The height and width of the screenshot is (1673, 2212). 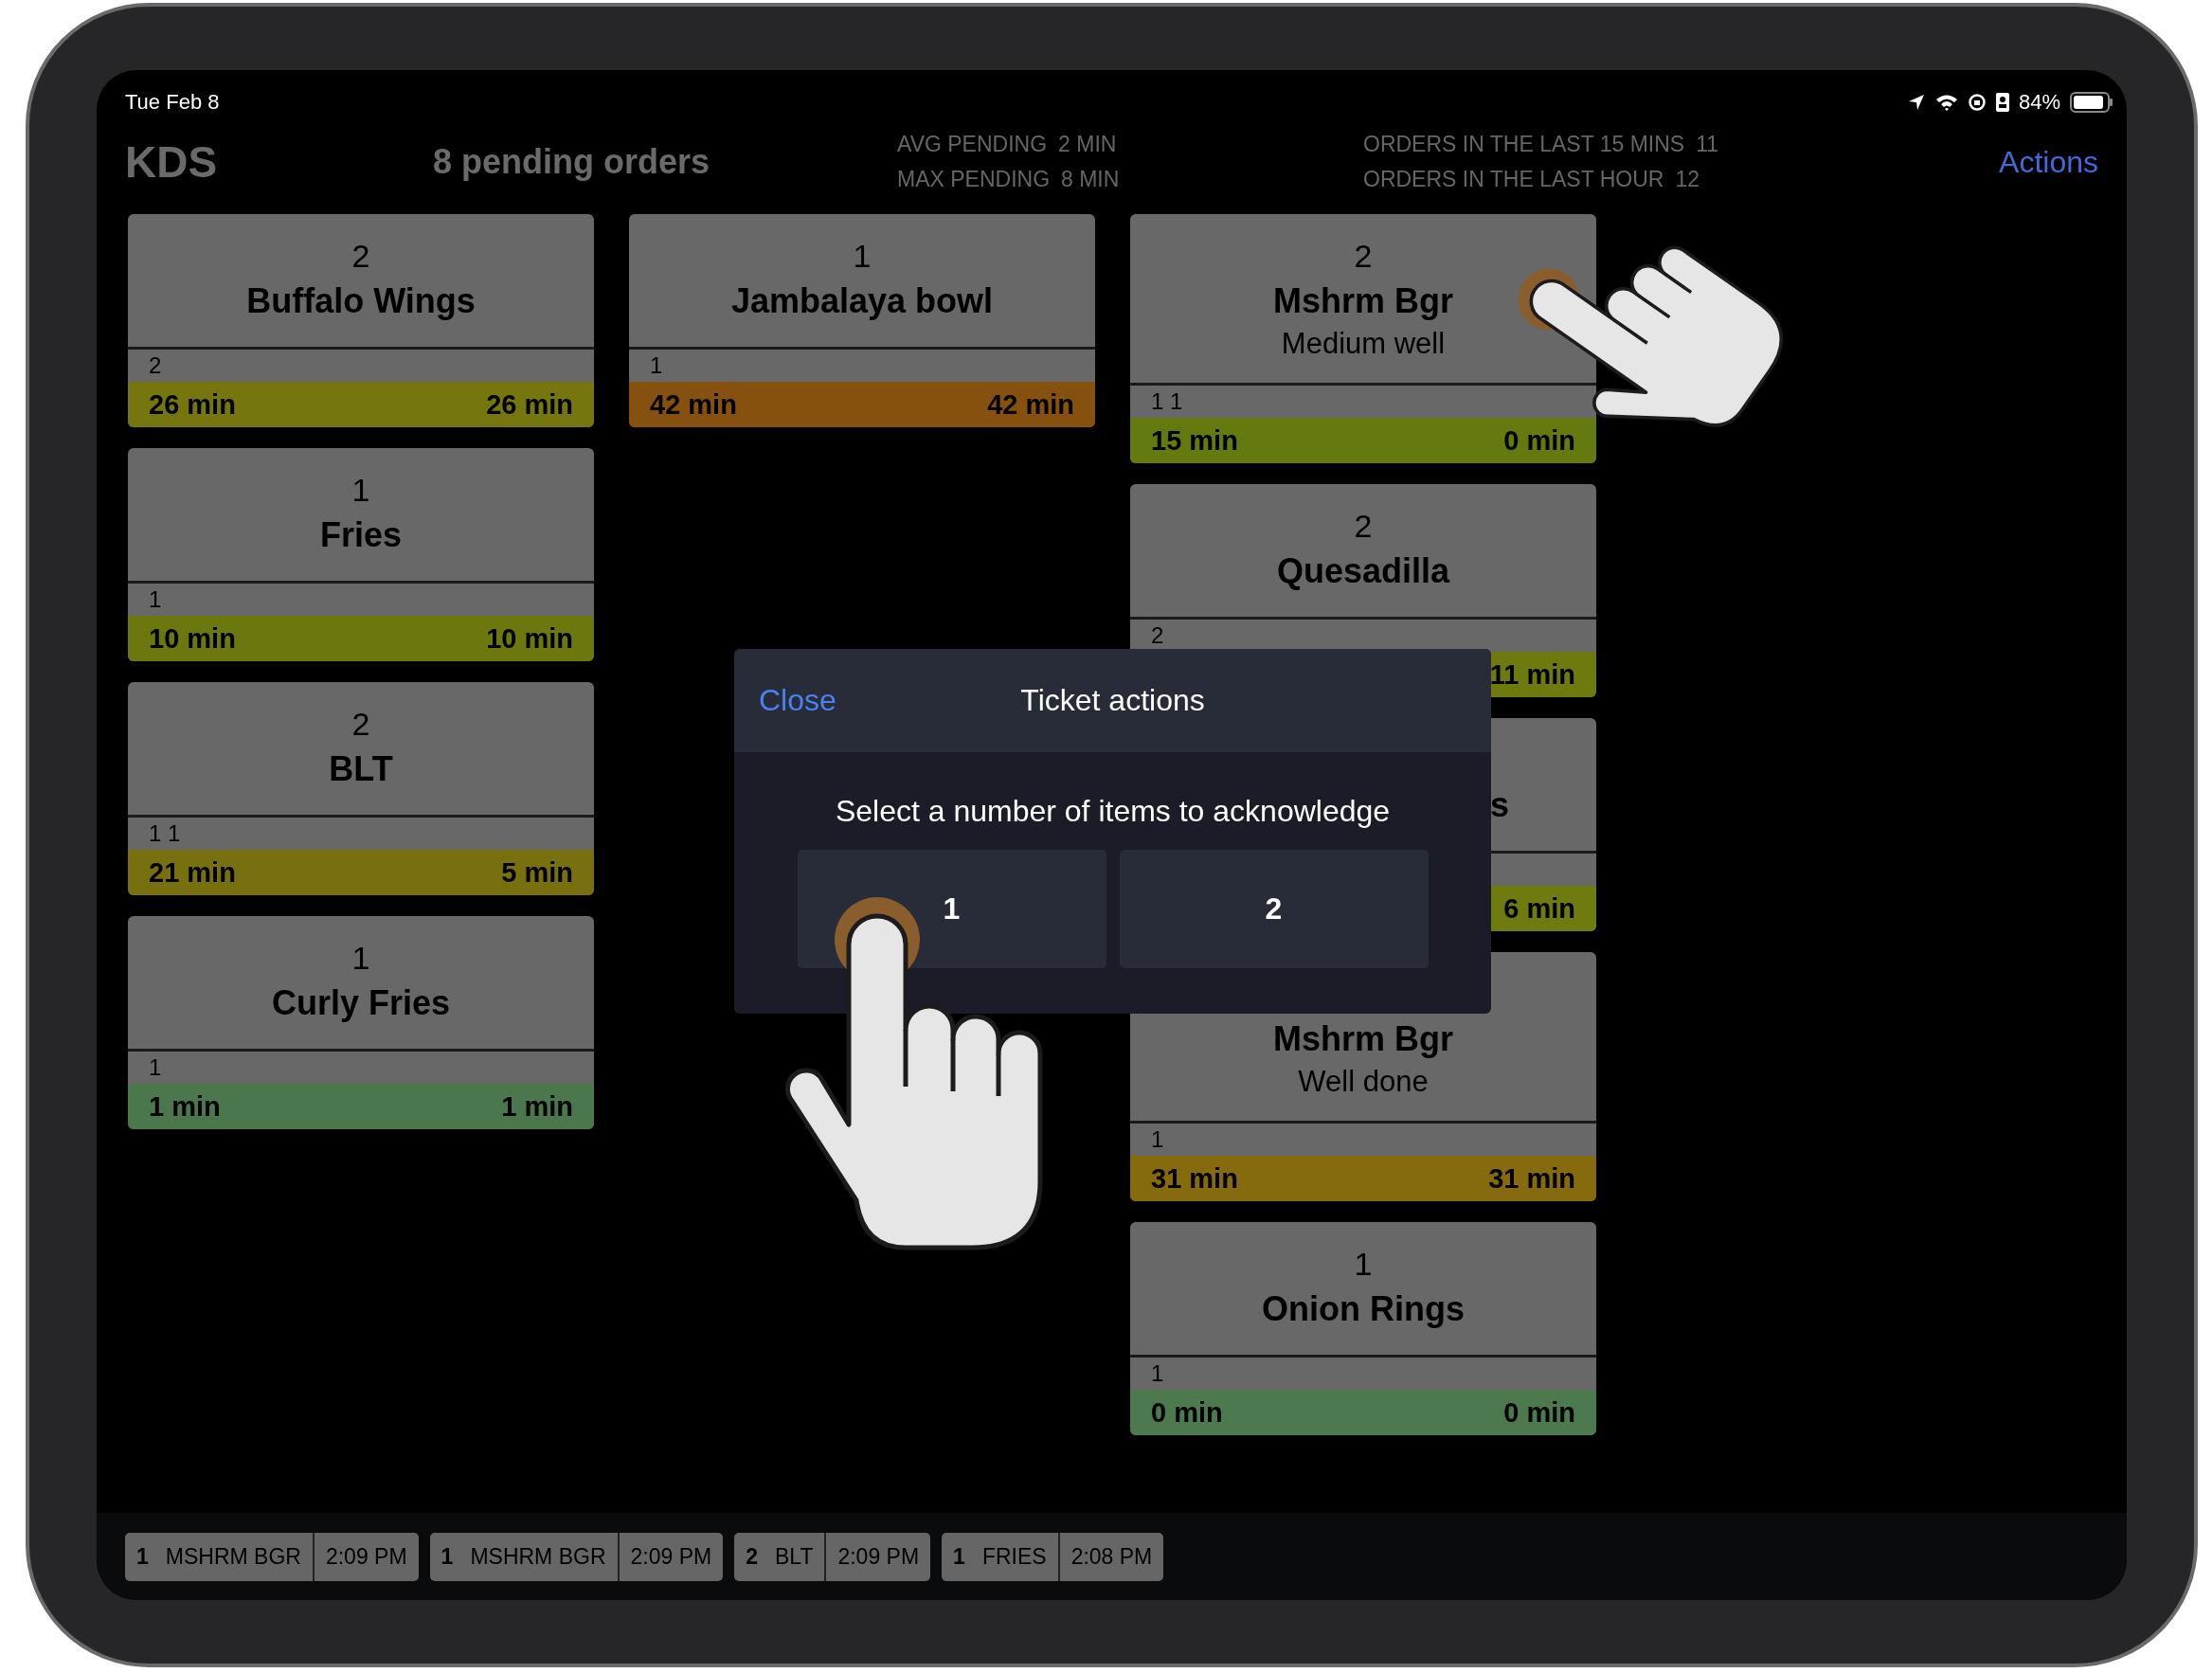 I want to click on order-card: 1 Jambalaya bowl 1 42 min 42 min, so click(x=862, y=320).